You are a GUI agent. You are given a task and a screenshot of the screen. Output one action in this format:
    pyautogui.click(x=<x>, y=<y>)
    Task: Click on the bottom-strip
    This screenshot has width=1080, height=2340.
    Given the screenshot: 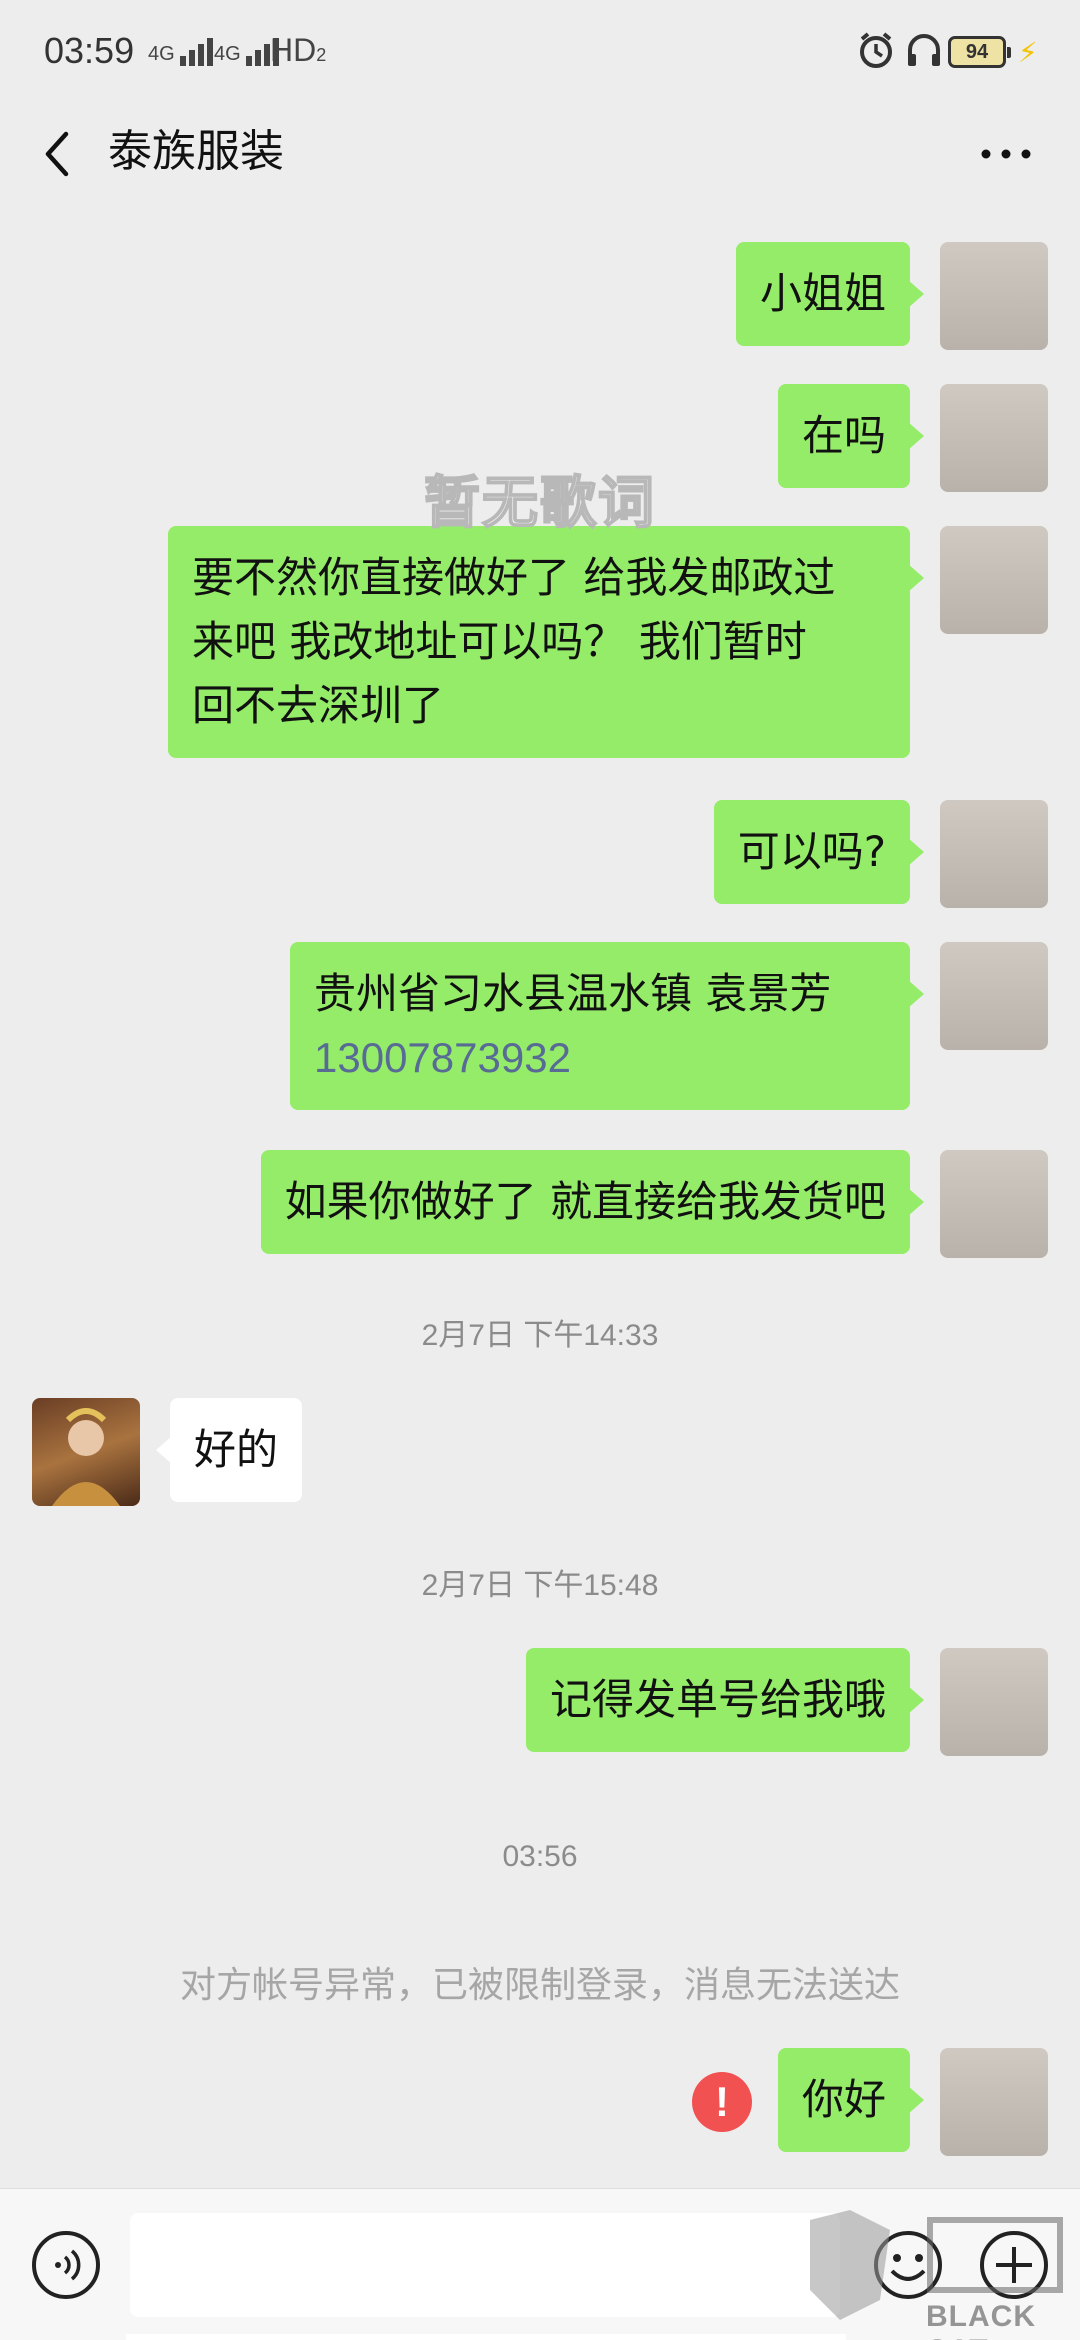 What is the action you would take?
    pyautogui.click(x=486, y=2337)
    